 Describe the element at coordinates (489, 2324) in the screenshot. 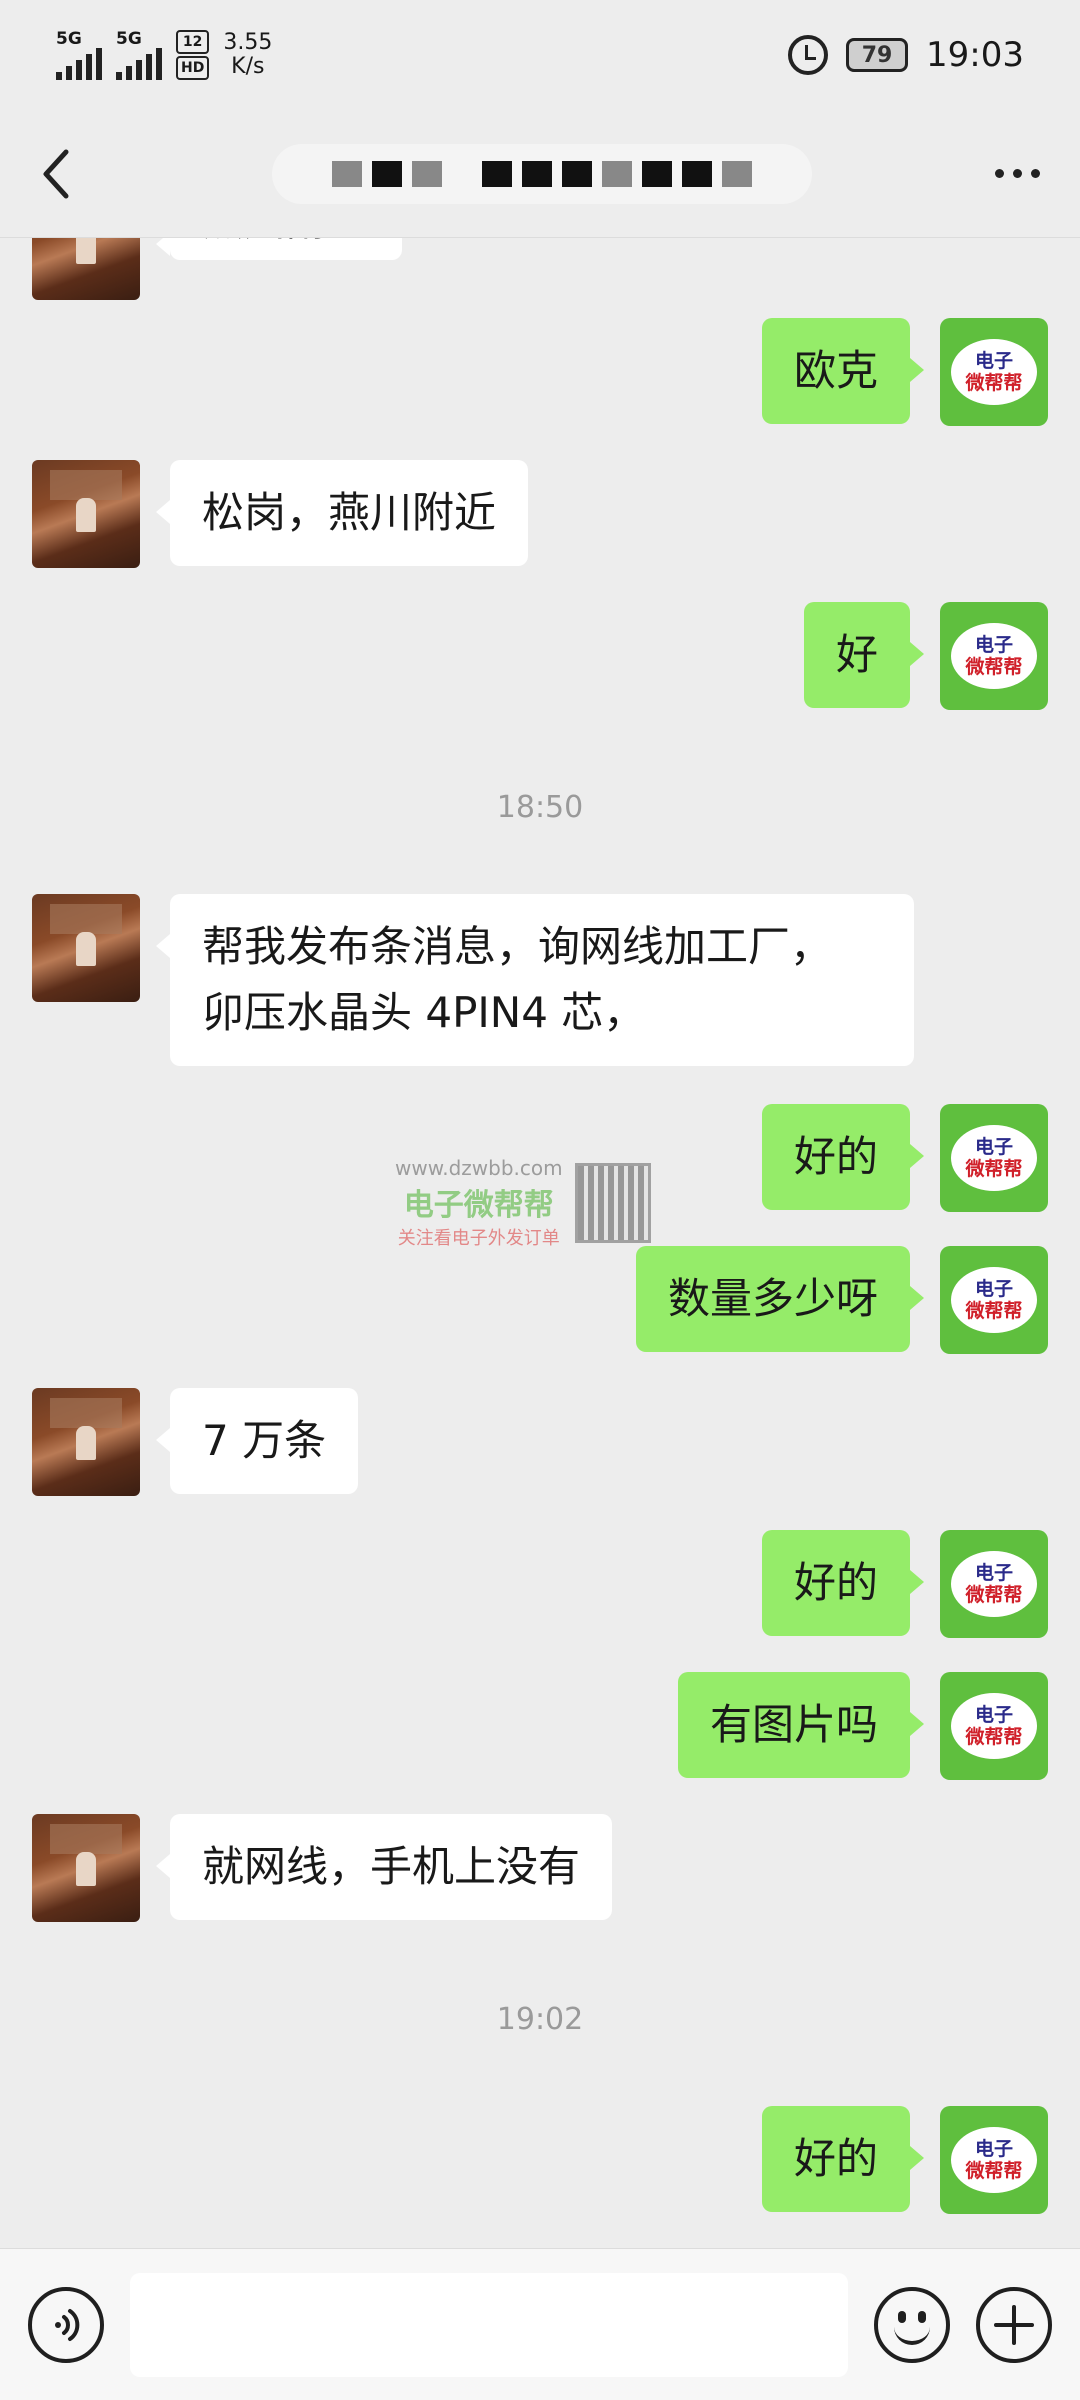

I see `message-input` at that location.